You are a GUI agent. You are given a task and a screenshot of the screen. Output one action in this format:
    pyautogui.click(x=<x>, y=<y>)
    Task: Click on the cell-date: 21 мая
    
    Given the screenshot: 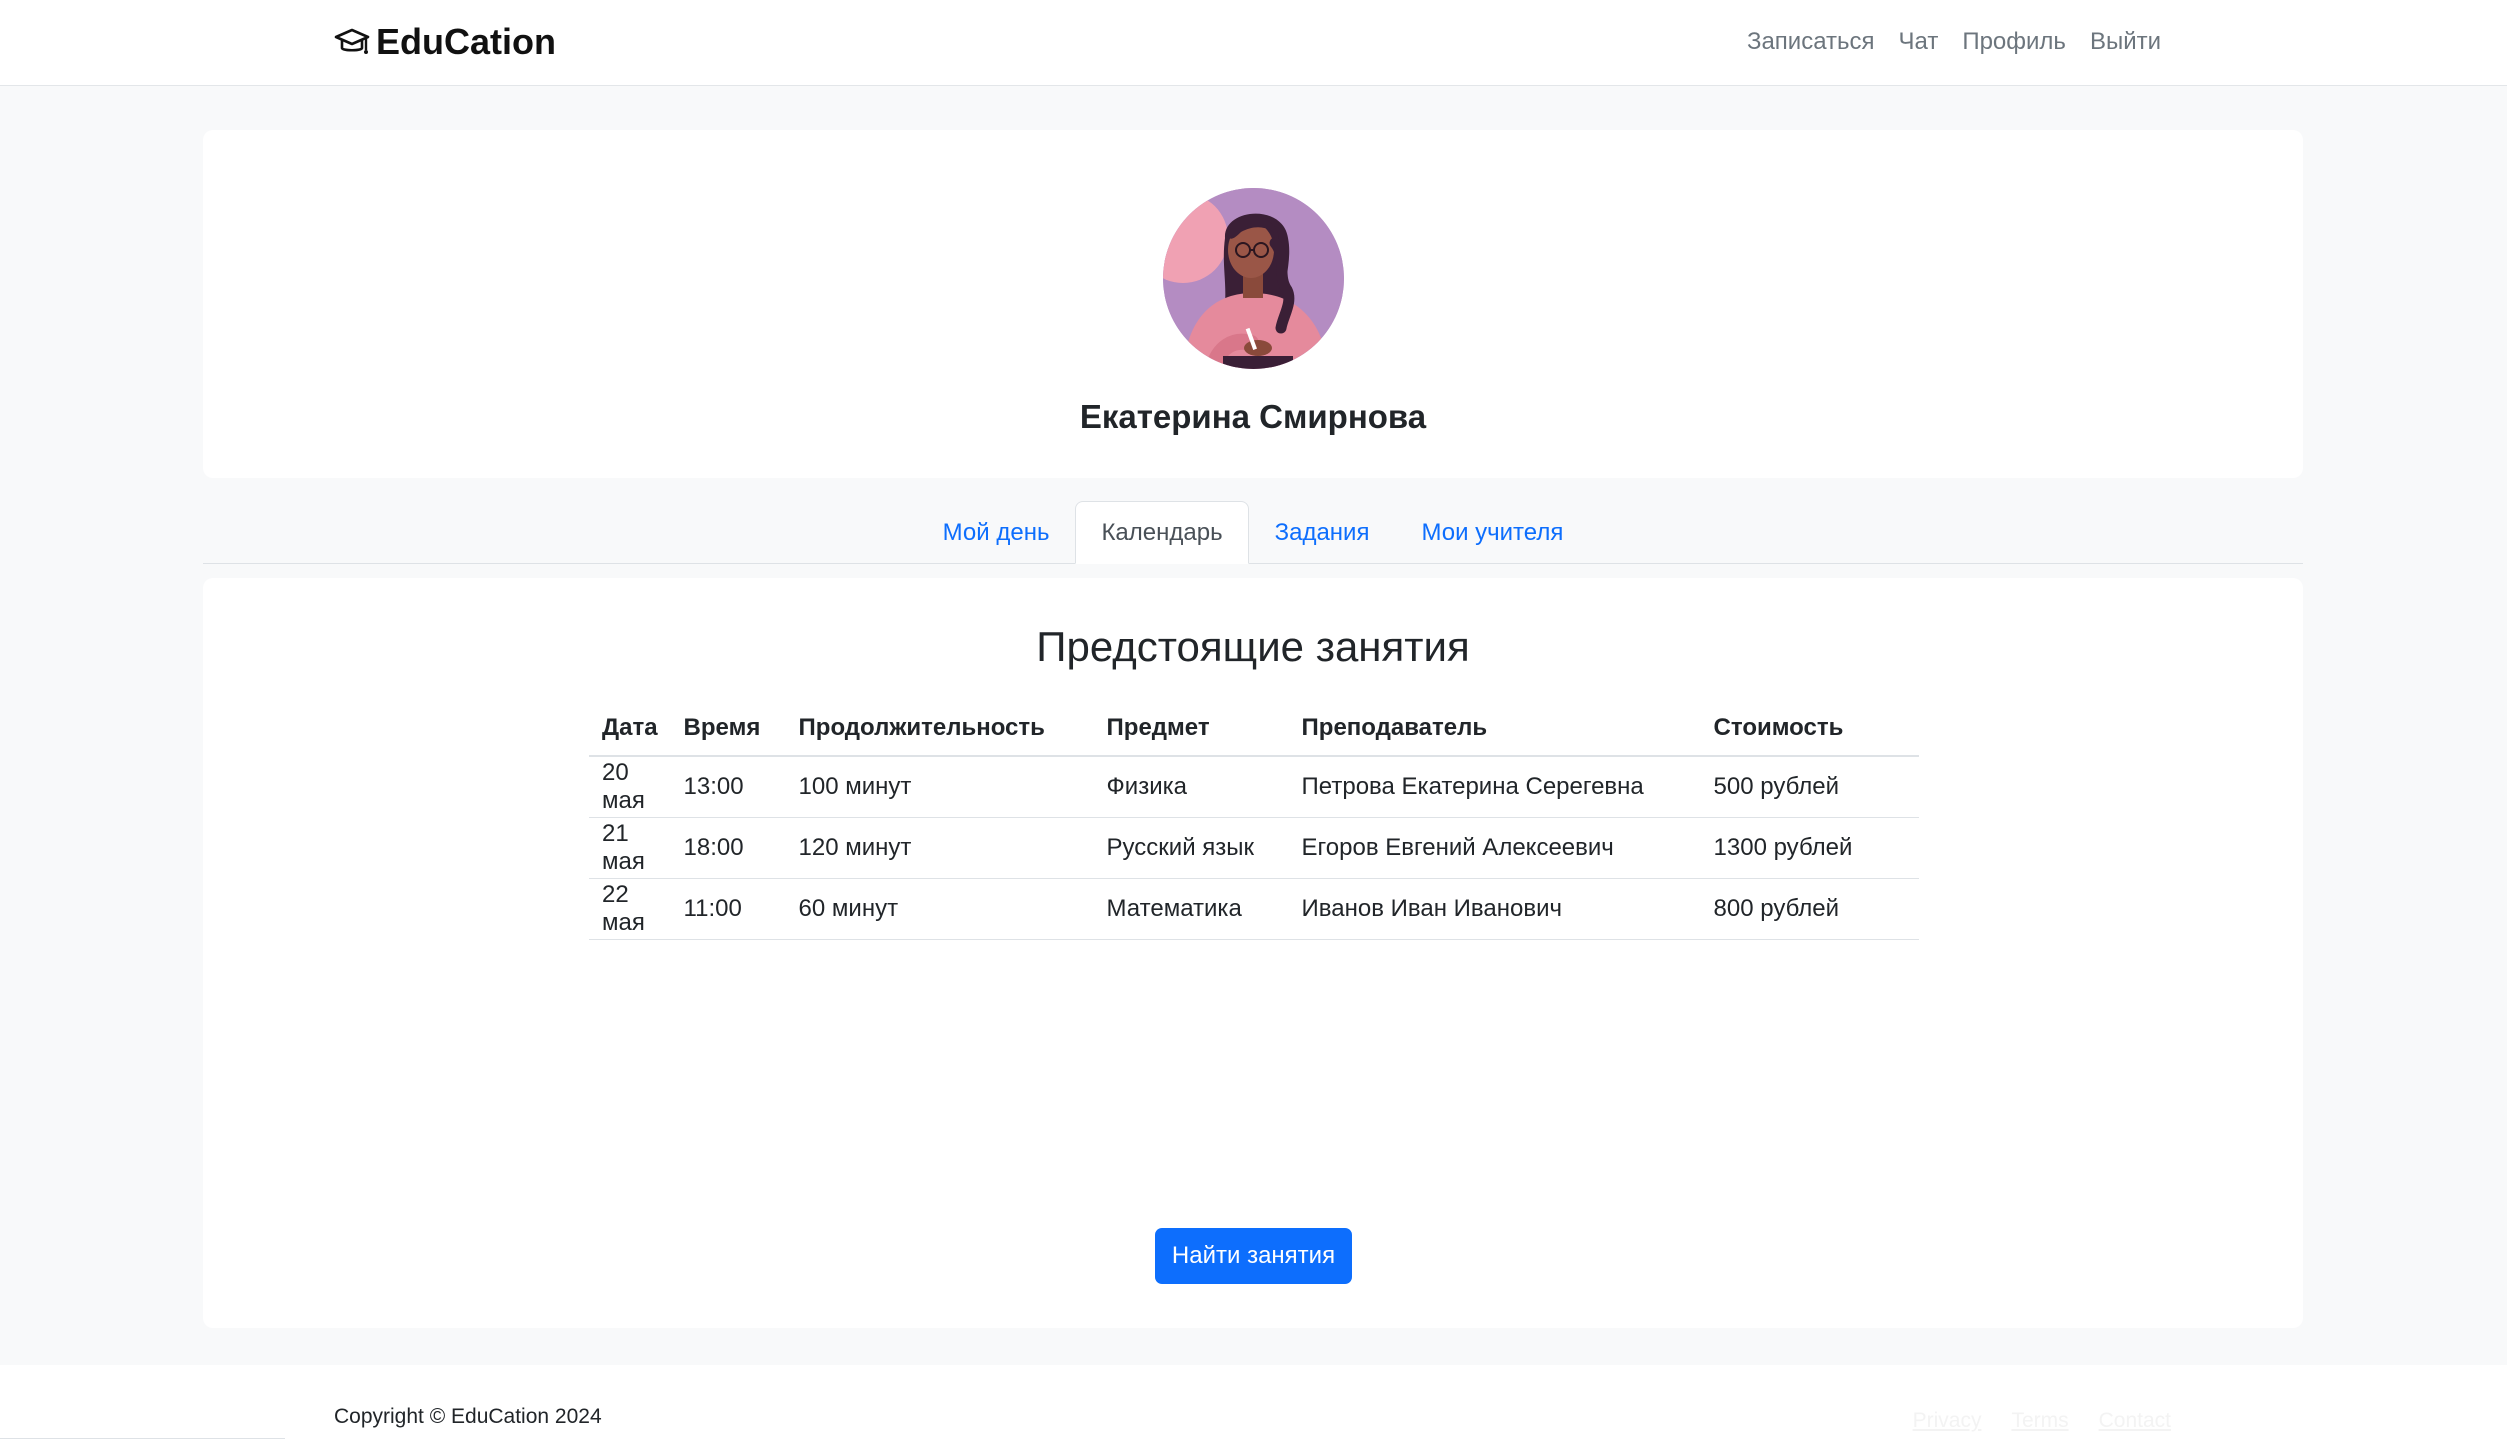 What is the action you would take?
    pyautogui.click(x=630, y=848)
    